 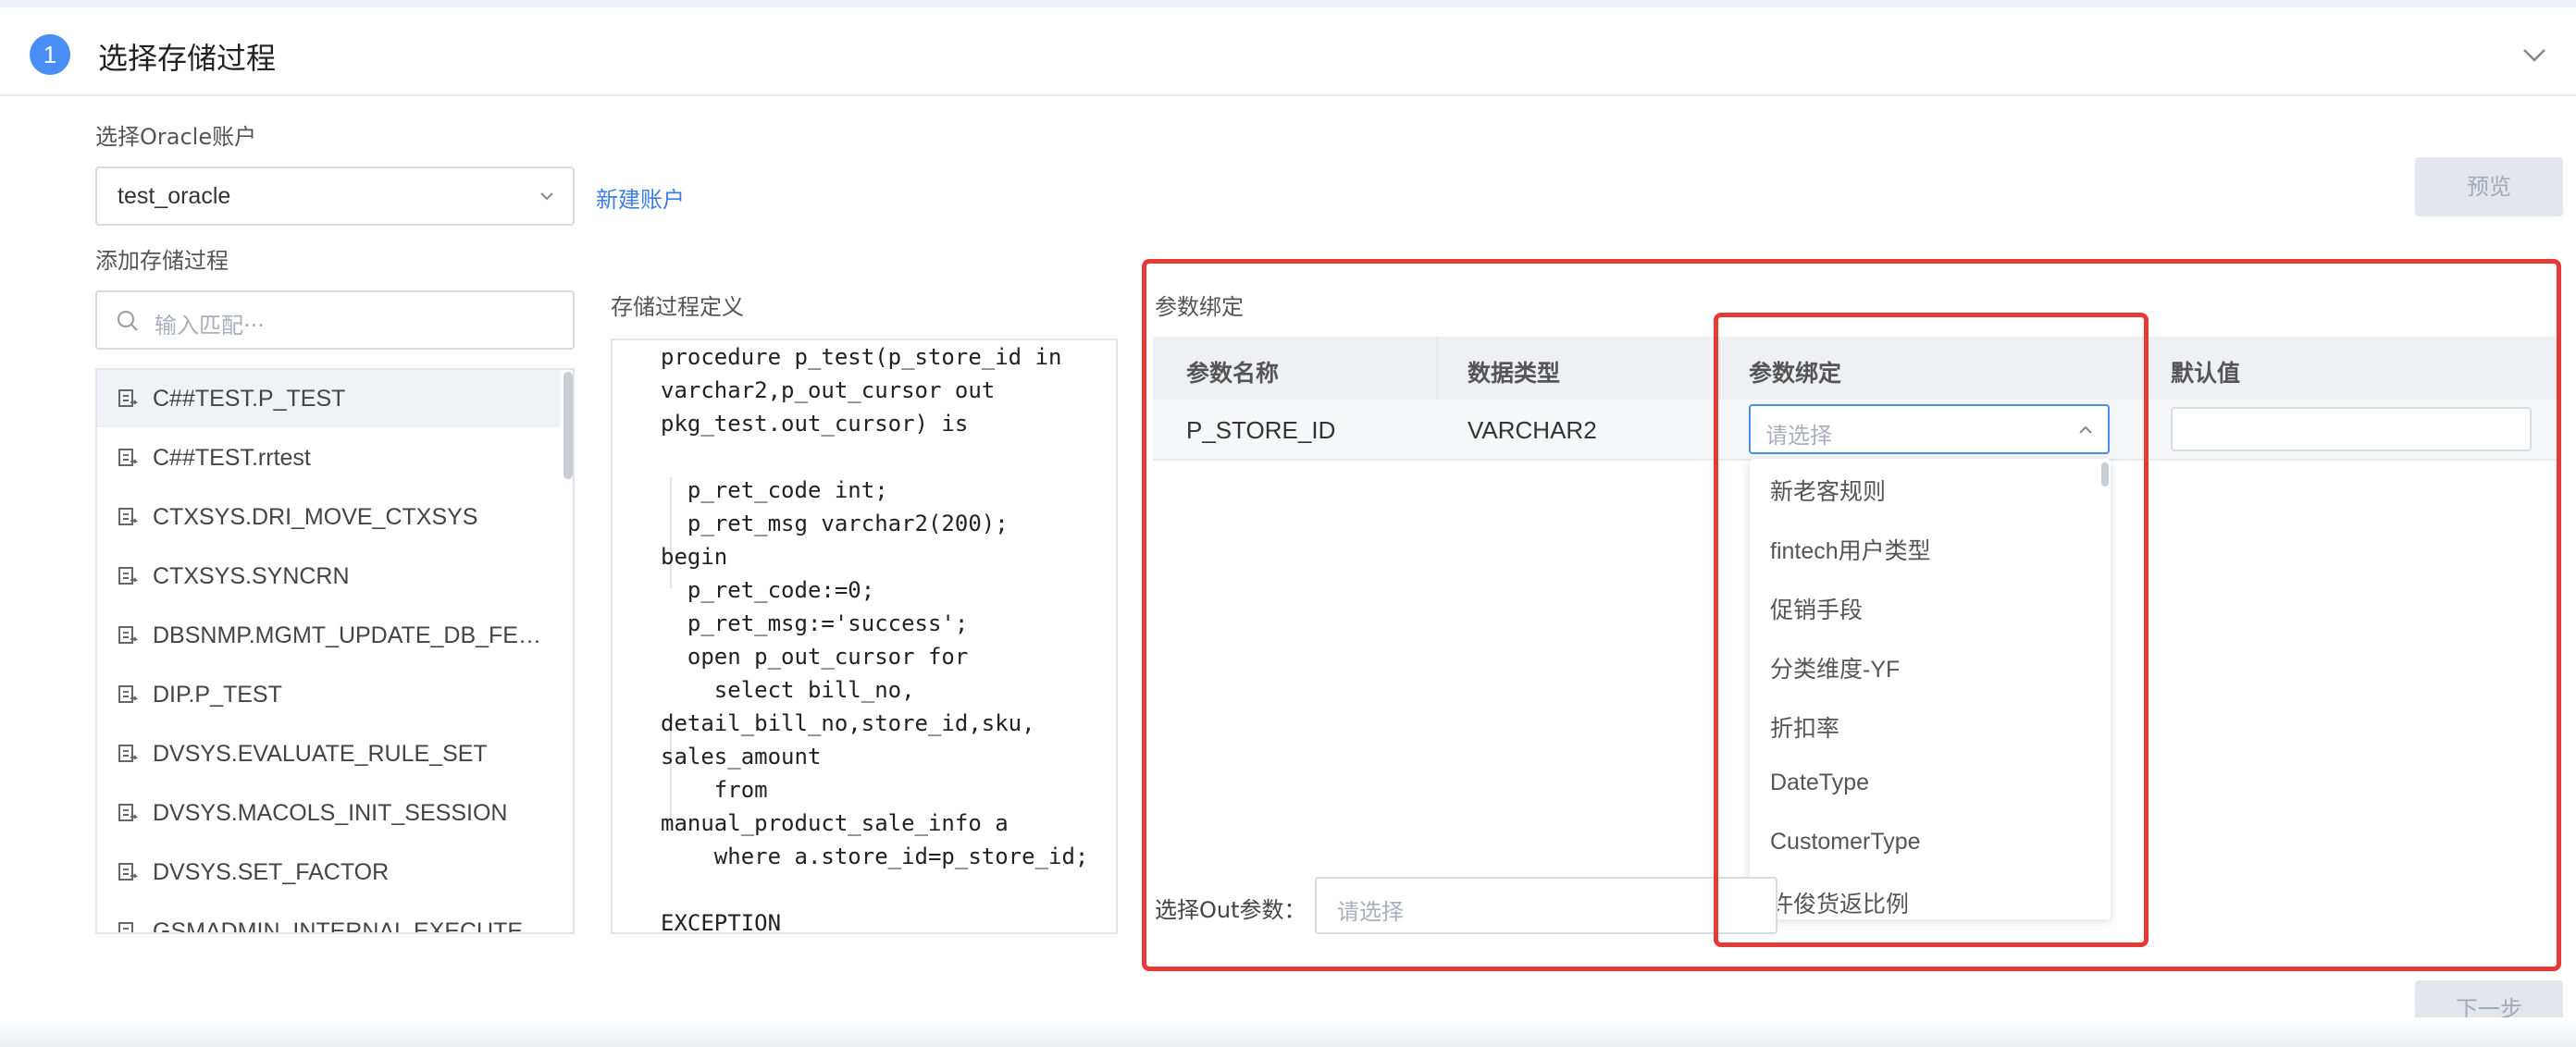 What do you see at coordinates (742, 757) in the screenshot?
I see `code-line: sales_amount` at bounding box center [742, 757].